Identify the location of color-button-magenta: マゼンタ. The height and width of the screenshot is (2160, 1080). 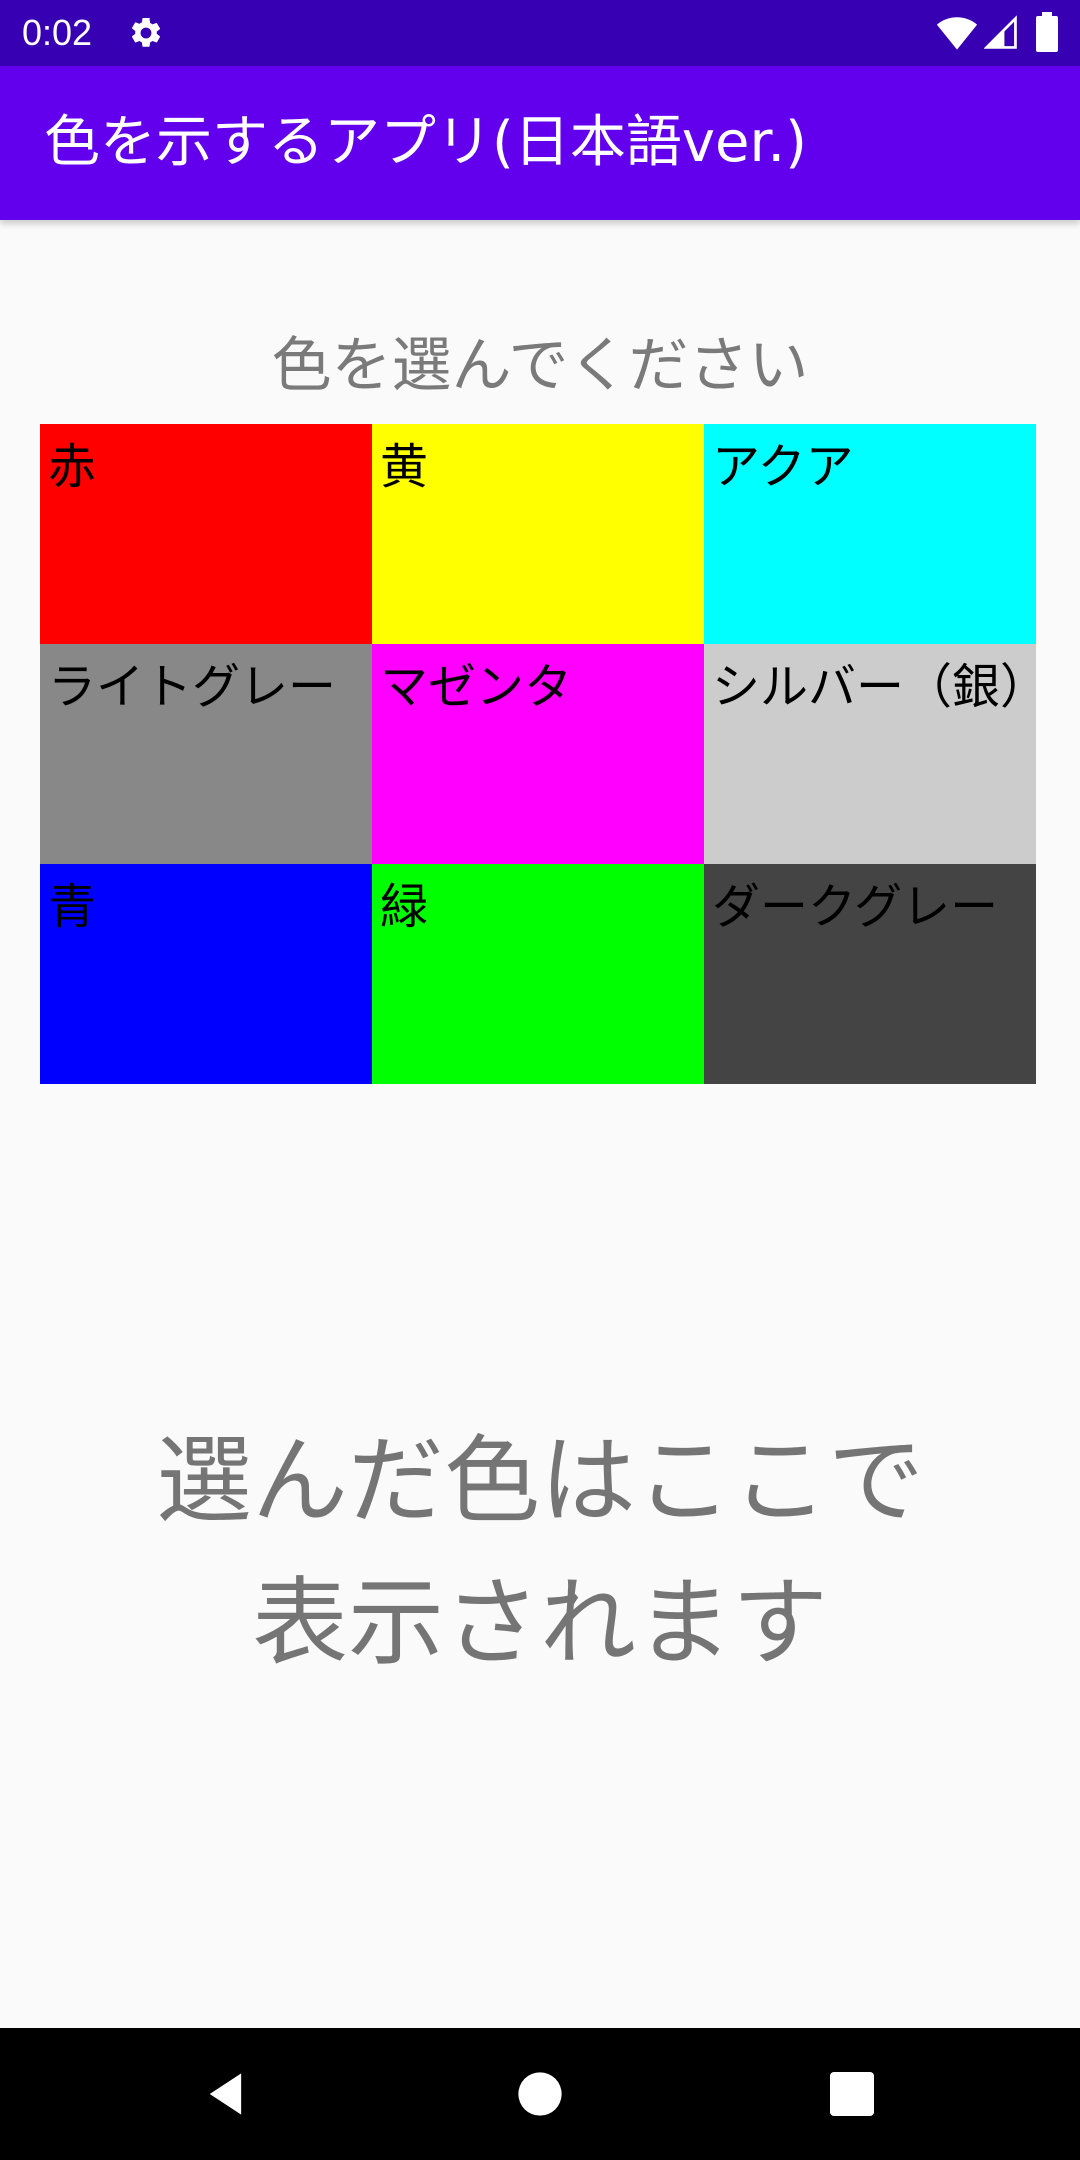
(538, 754).